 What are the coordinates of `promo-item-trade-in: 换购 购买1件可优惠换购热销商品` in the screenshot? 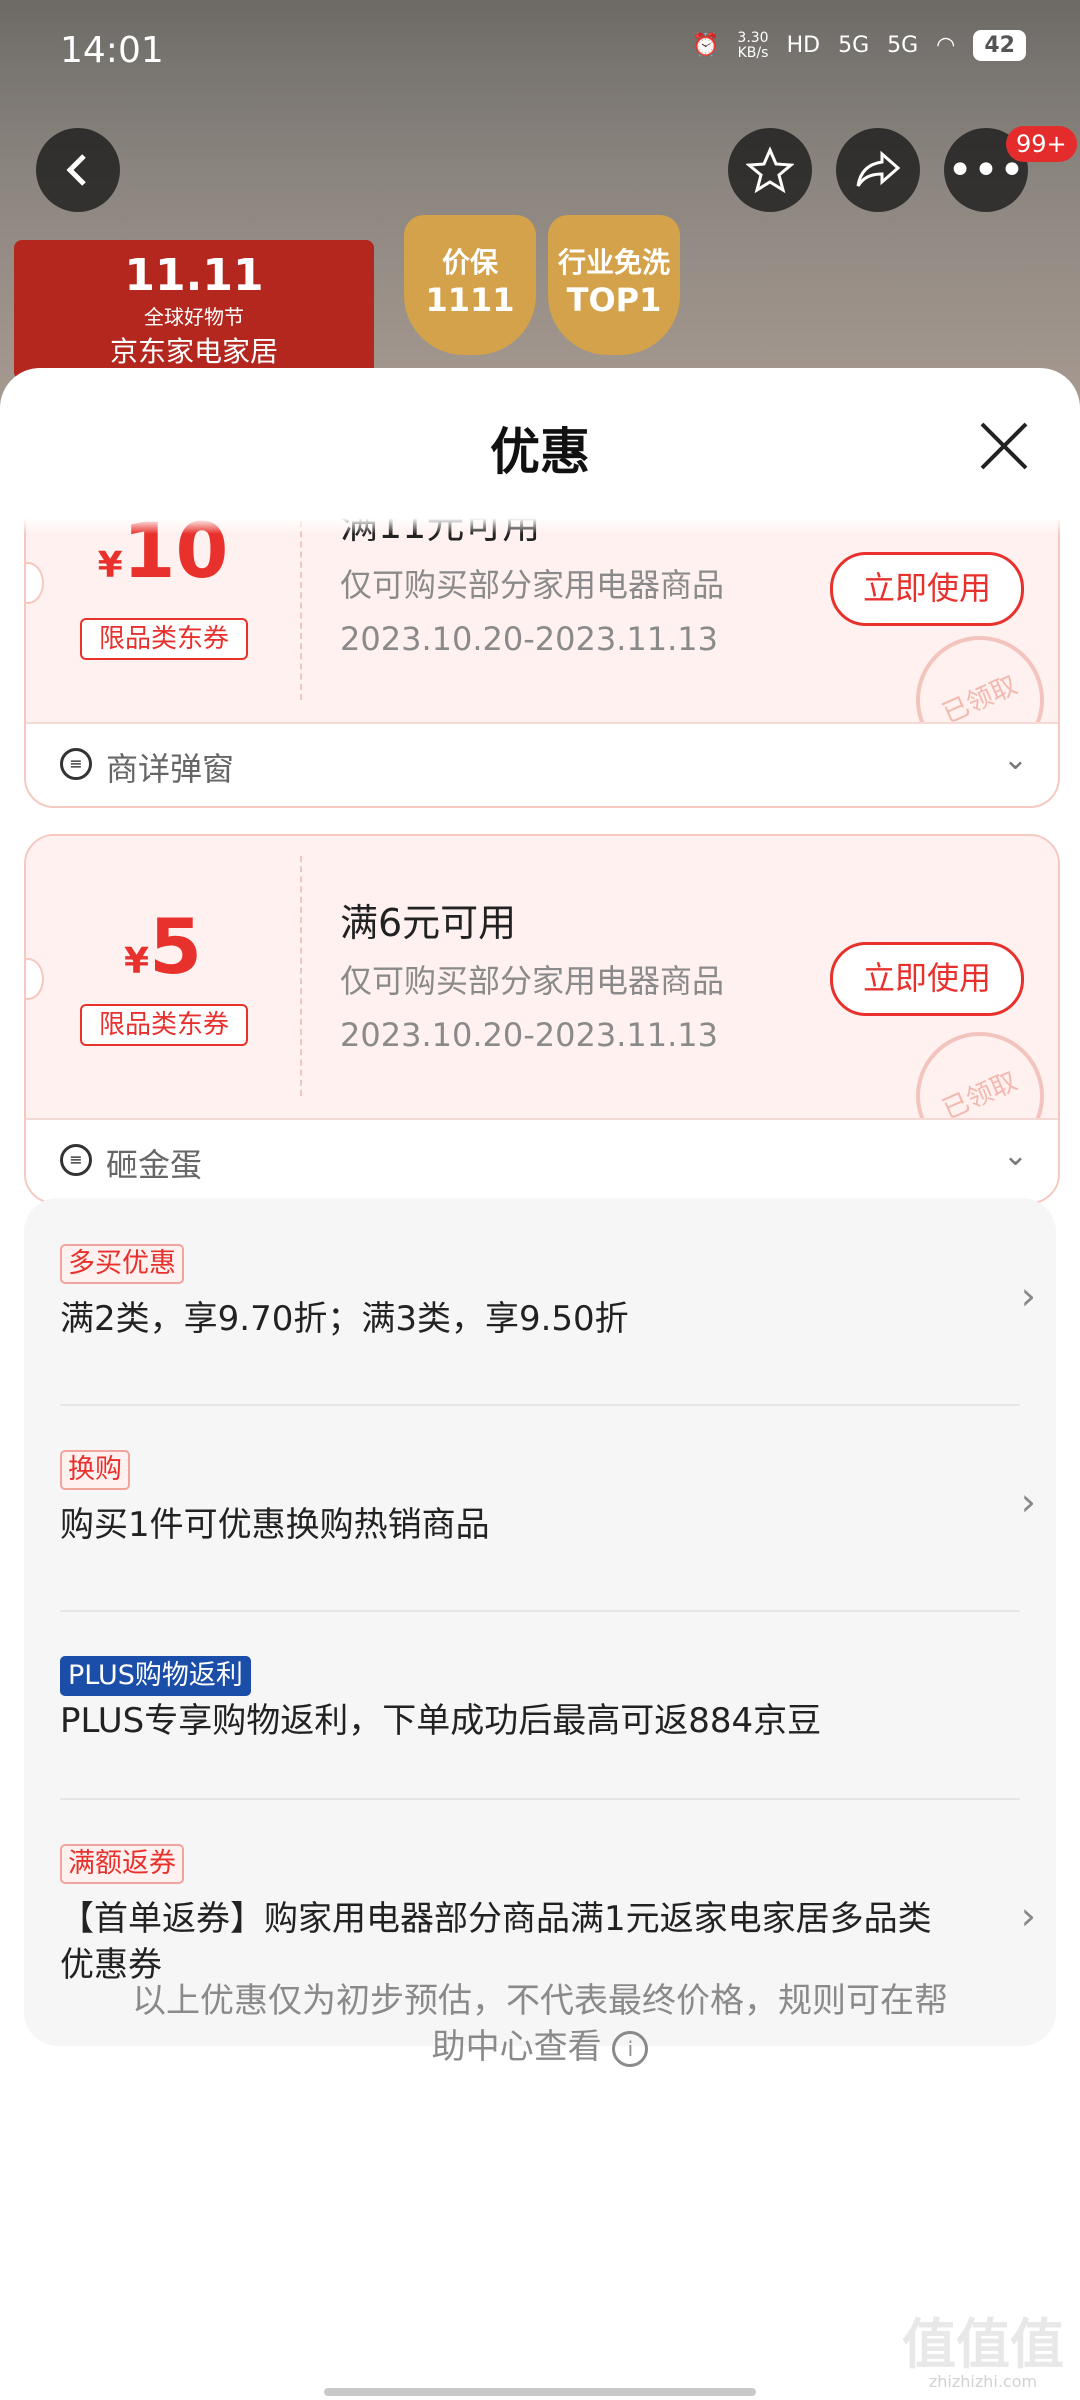 It's located at (540, 1499).